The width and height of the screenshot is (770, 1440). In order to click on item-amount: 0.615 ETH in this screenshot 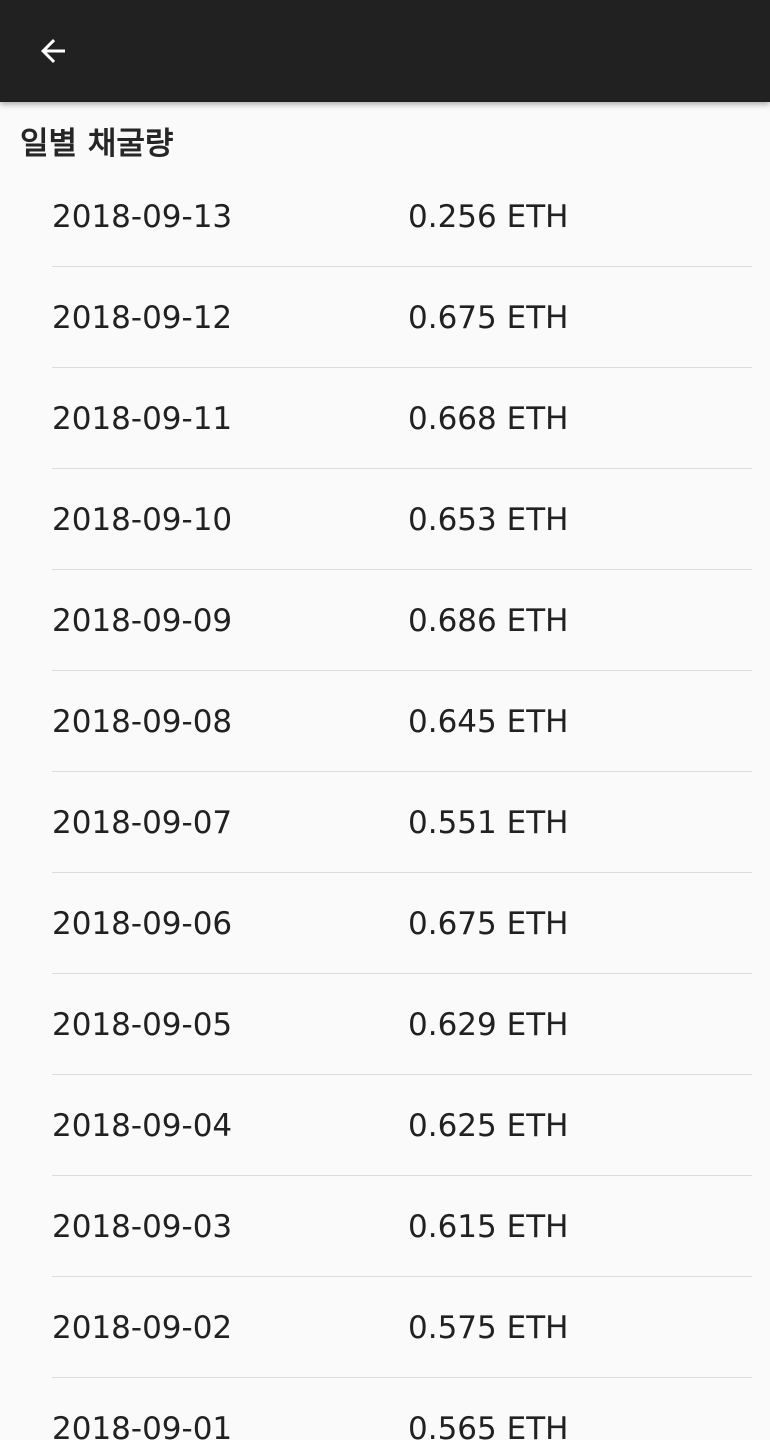, I will do `click(488, 1227)`.